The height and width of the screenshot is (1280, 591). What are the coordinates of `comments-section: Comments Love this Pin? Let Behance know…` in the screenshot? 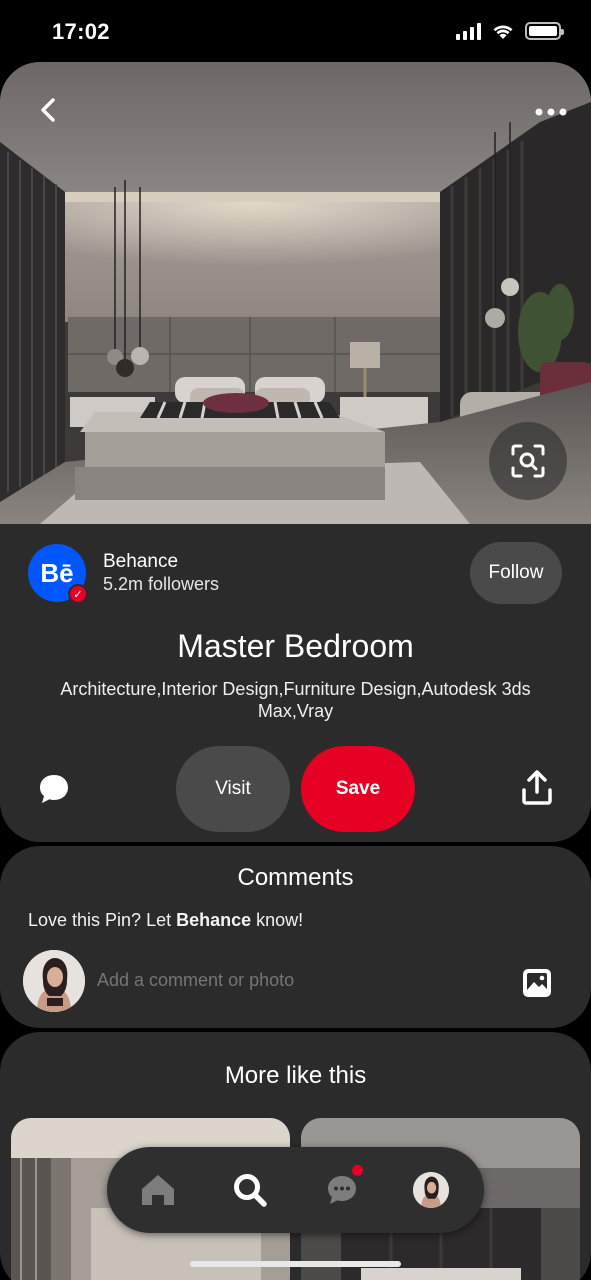 It's located at (295, 937).